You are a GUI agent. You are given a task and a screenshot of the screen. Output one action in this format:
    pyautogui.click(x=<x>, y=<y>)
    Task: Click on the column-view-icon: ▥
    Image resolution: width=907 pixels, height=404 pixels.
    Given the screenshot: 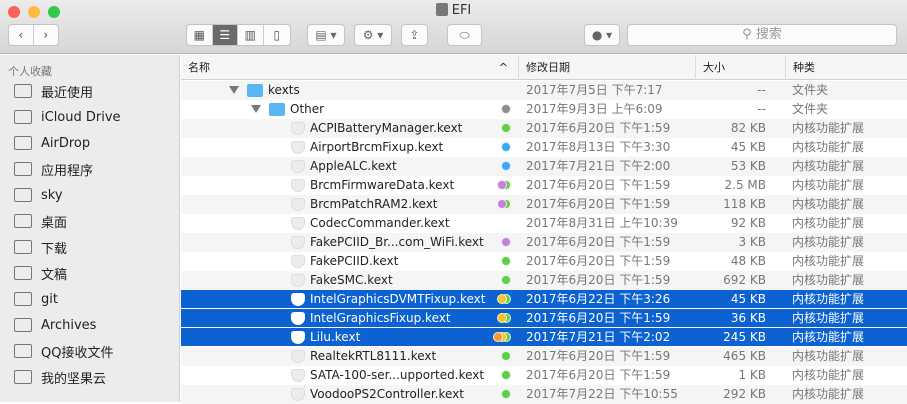 What is the action you would take?
    pyautogui.click(x=251, y=35)
    